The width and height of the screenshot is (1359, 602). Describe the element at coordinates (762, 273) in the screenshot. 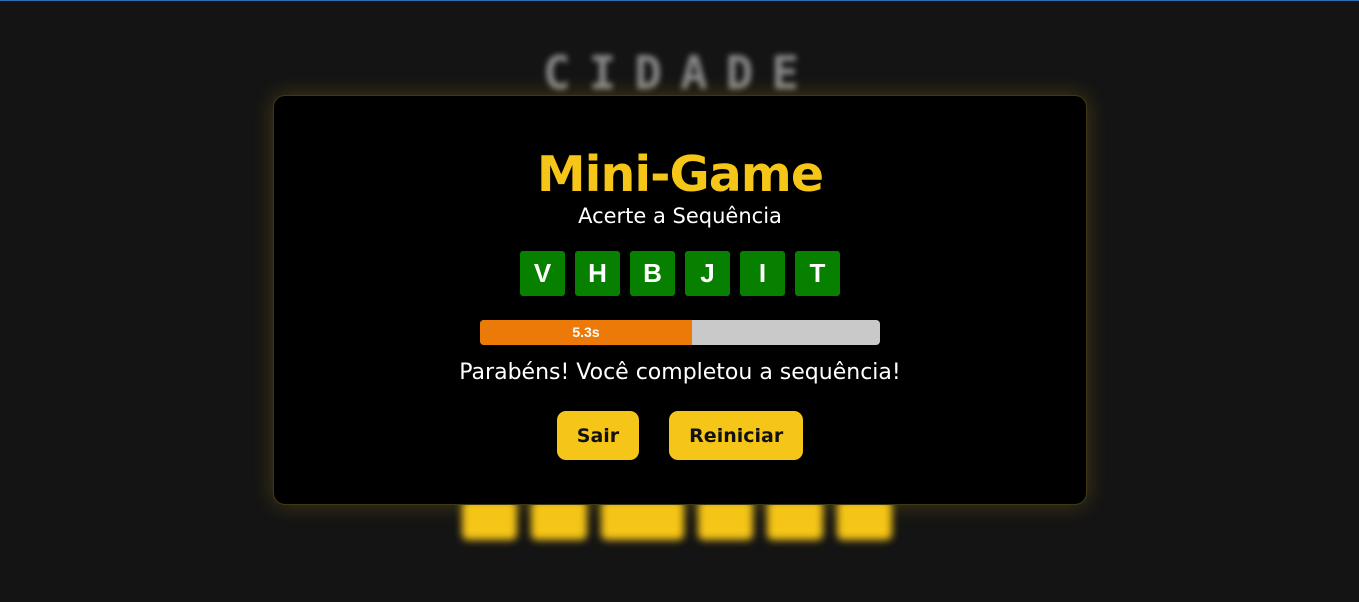

I see `sequence-key: I` at that location.